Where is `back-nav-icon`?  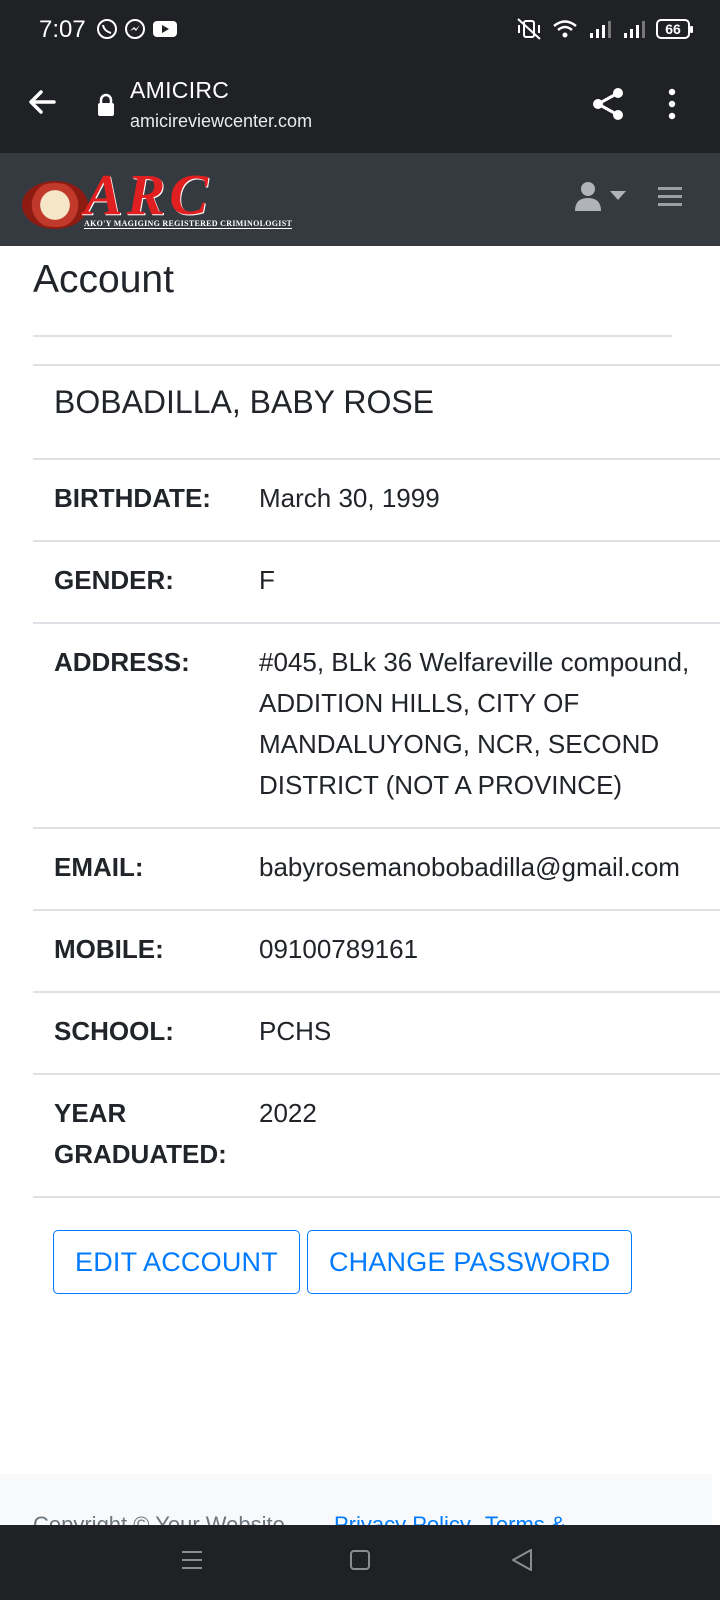 back-nav-icon is located at coordinates (522, 1560).